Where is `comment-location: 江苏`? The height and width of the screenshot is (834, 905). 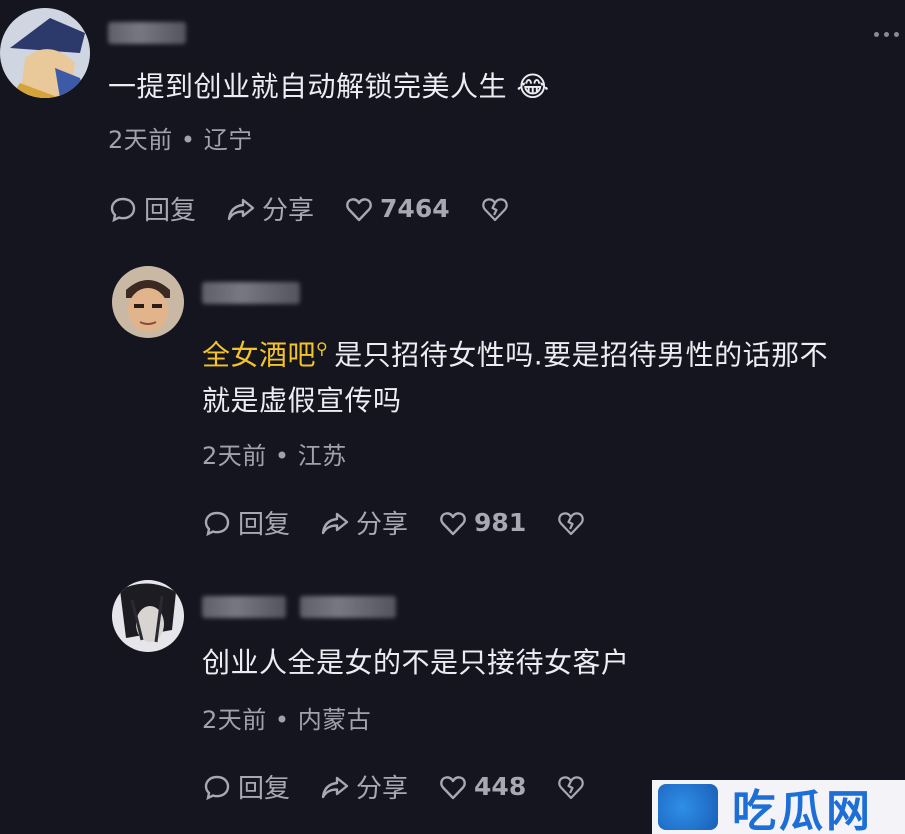
comment-location: 江苏 is located at coordinates (322, 456).